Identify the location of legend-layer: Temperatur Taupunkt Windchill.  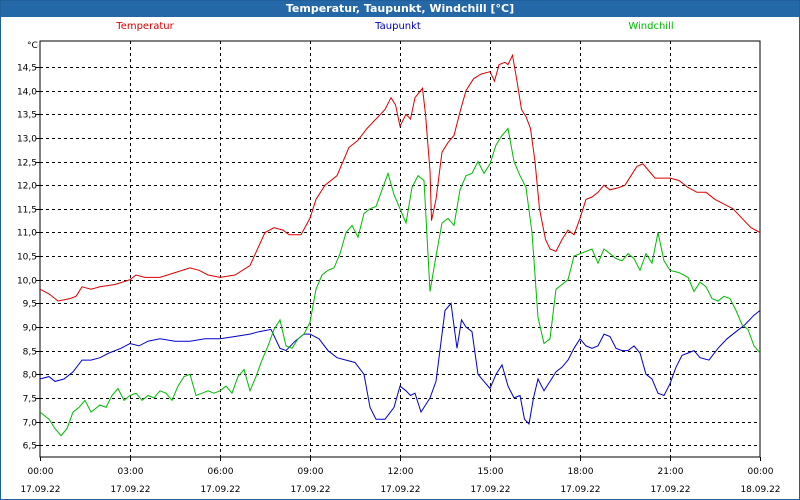
(394, 26).